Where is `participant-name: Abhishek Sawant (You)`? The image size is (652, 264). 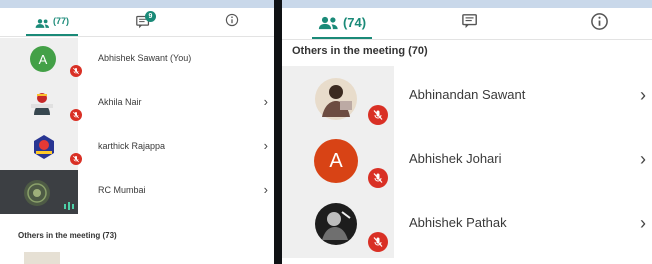 participant-name: Abhishek Sawant (You) is located at coordinates (145, 58).